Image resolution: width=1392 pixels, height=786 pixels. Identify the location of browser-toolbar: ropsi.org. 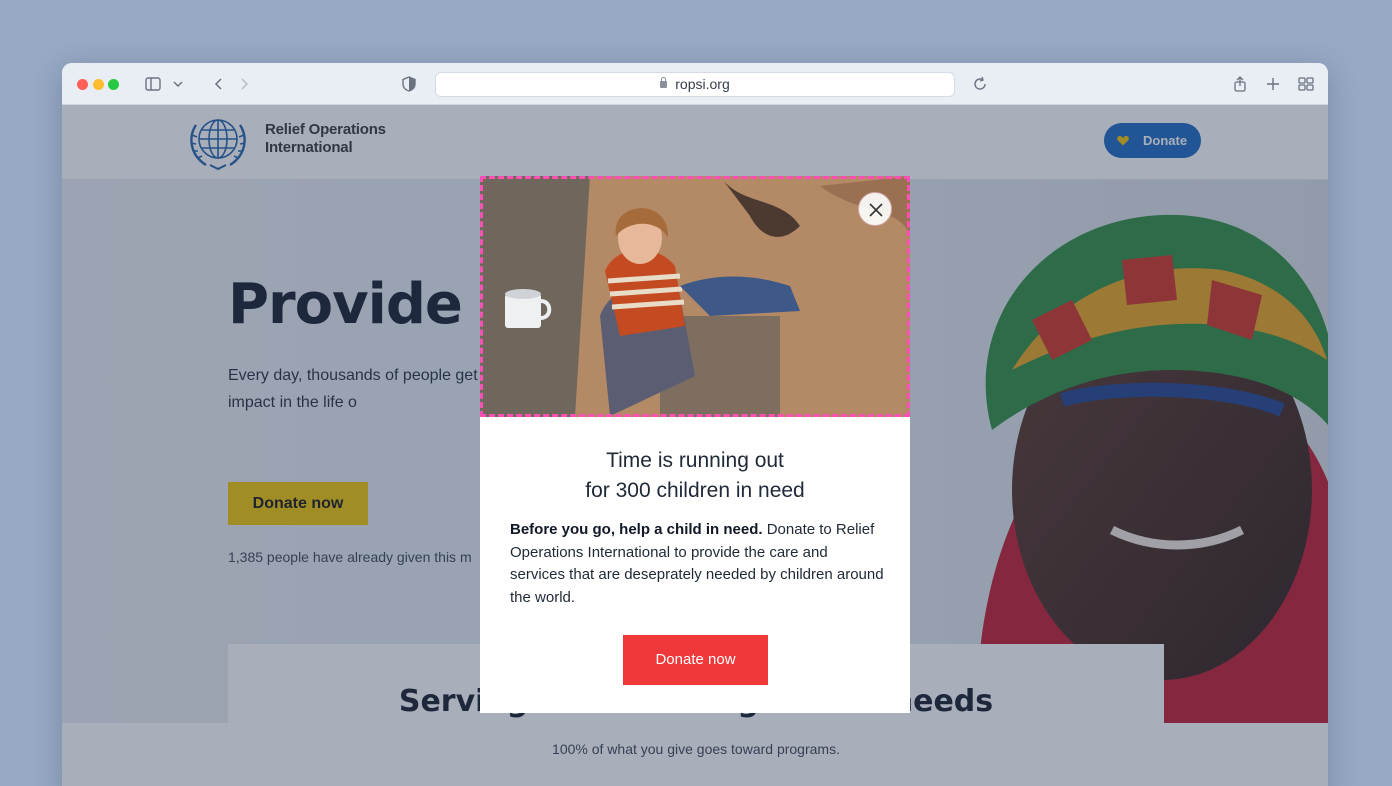
(695, 84).